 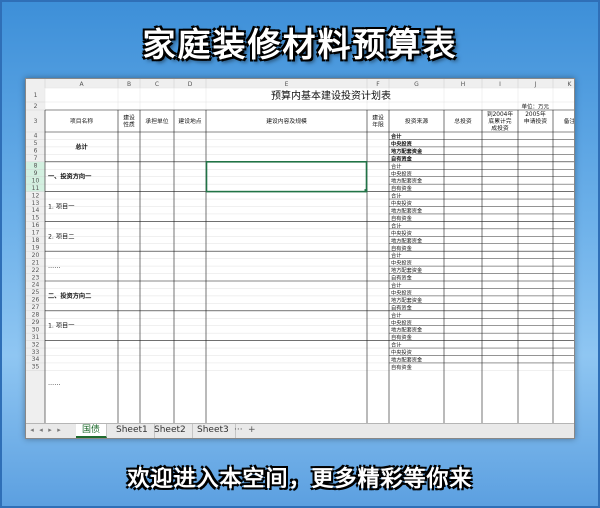 What do you see at coordinates (535, 121) in the screenshot?
I see `header-apply-2005: 申请投资` at bounding box center [535, 121].